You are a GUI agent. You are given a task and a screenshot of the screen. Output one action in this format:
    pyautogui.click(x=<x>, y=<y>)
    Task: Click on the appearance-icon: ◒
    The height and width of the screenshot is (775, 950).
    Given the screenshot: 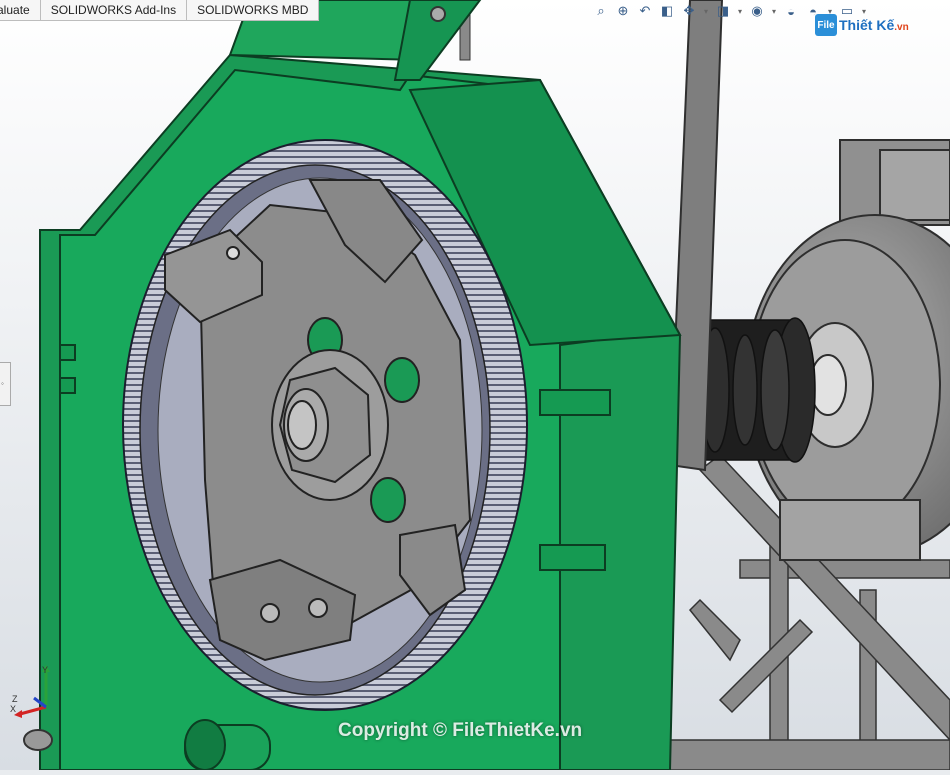 What is the action you would take?
    pyautogui.click(x=791, y=11)
    